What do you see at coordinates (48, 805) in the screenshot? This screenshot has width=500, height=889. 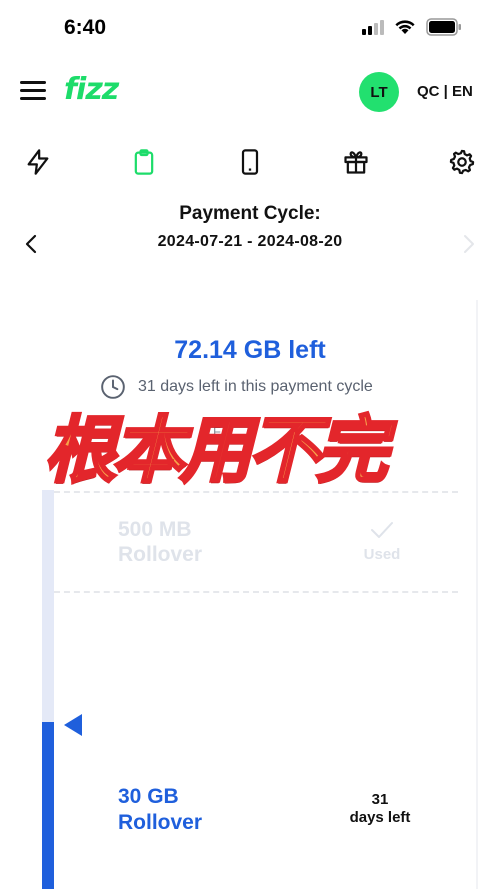 I see `rollover-timeline-fill` at bounding box center [48, 805].